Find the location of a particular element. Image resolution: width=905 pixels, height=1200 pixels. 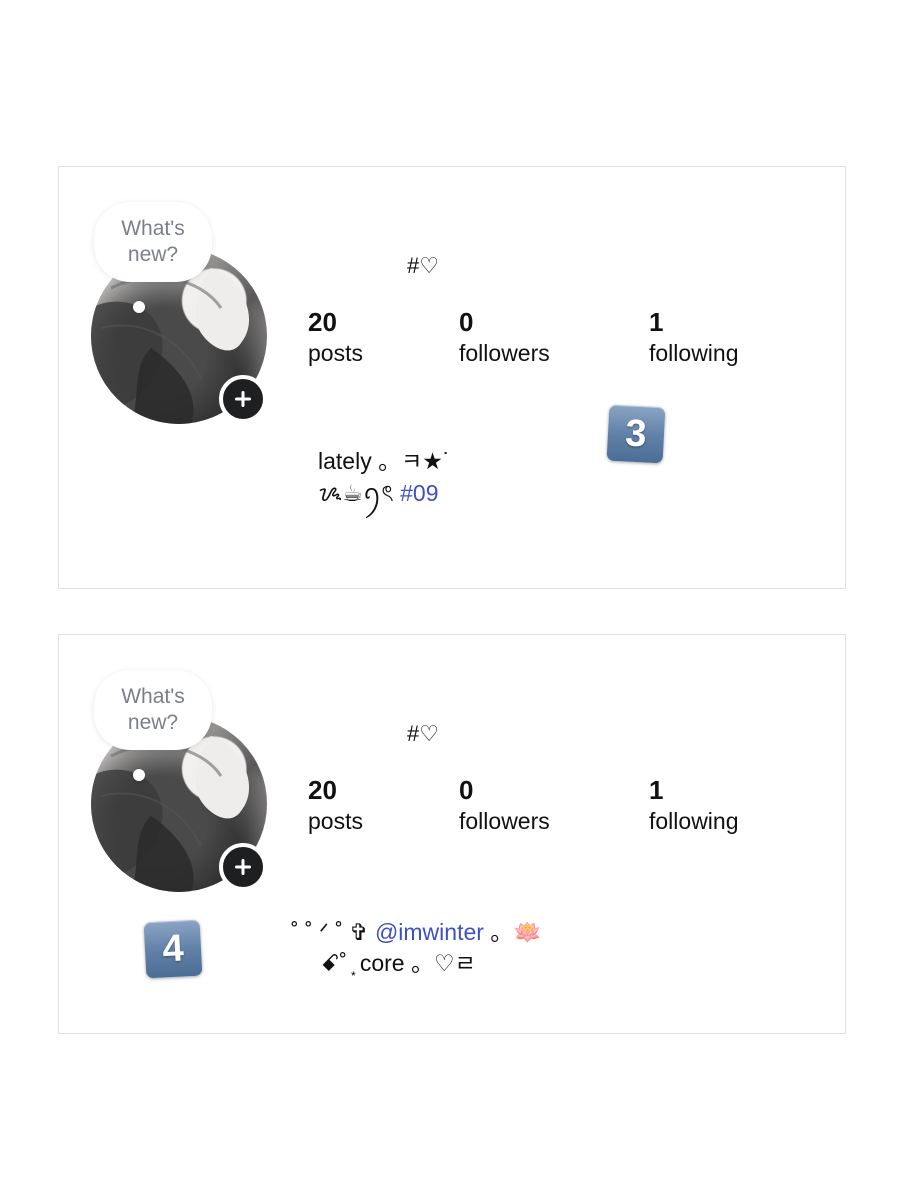

hashtag-link: #09 is located at coordinates (419, 493).